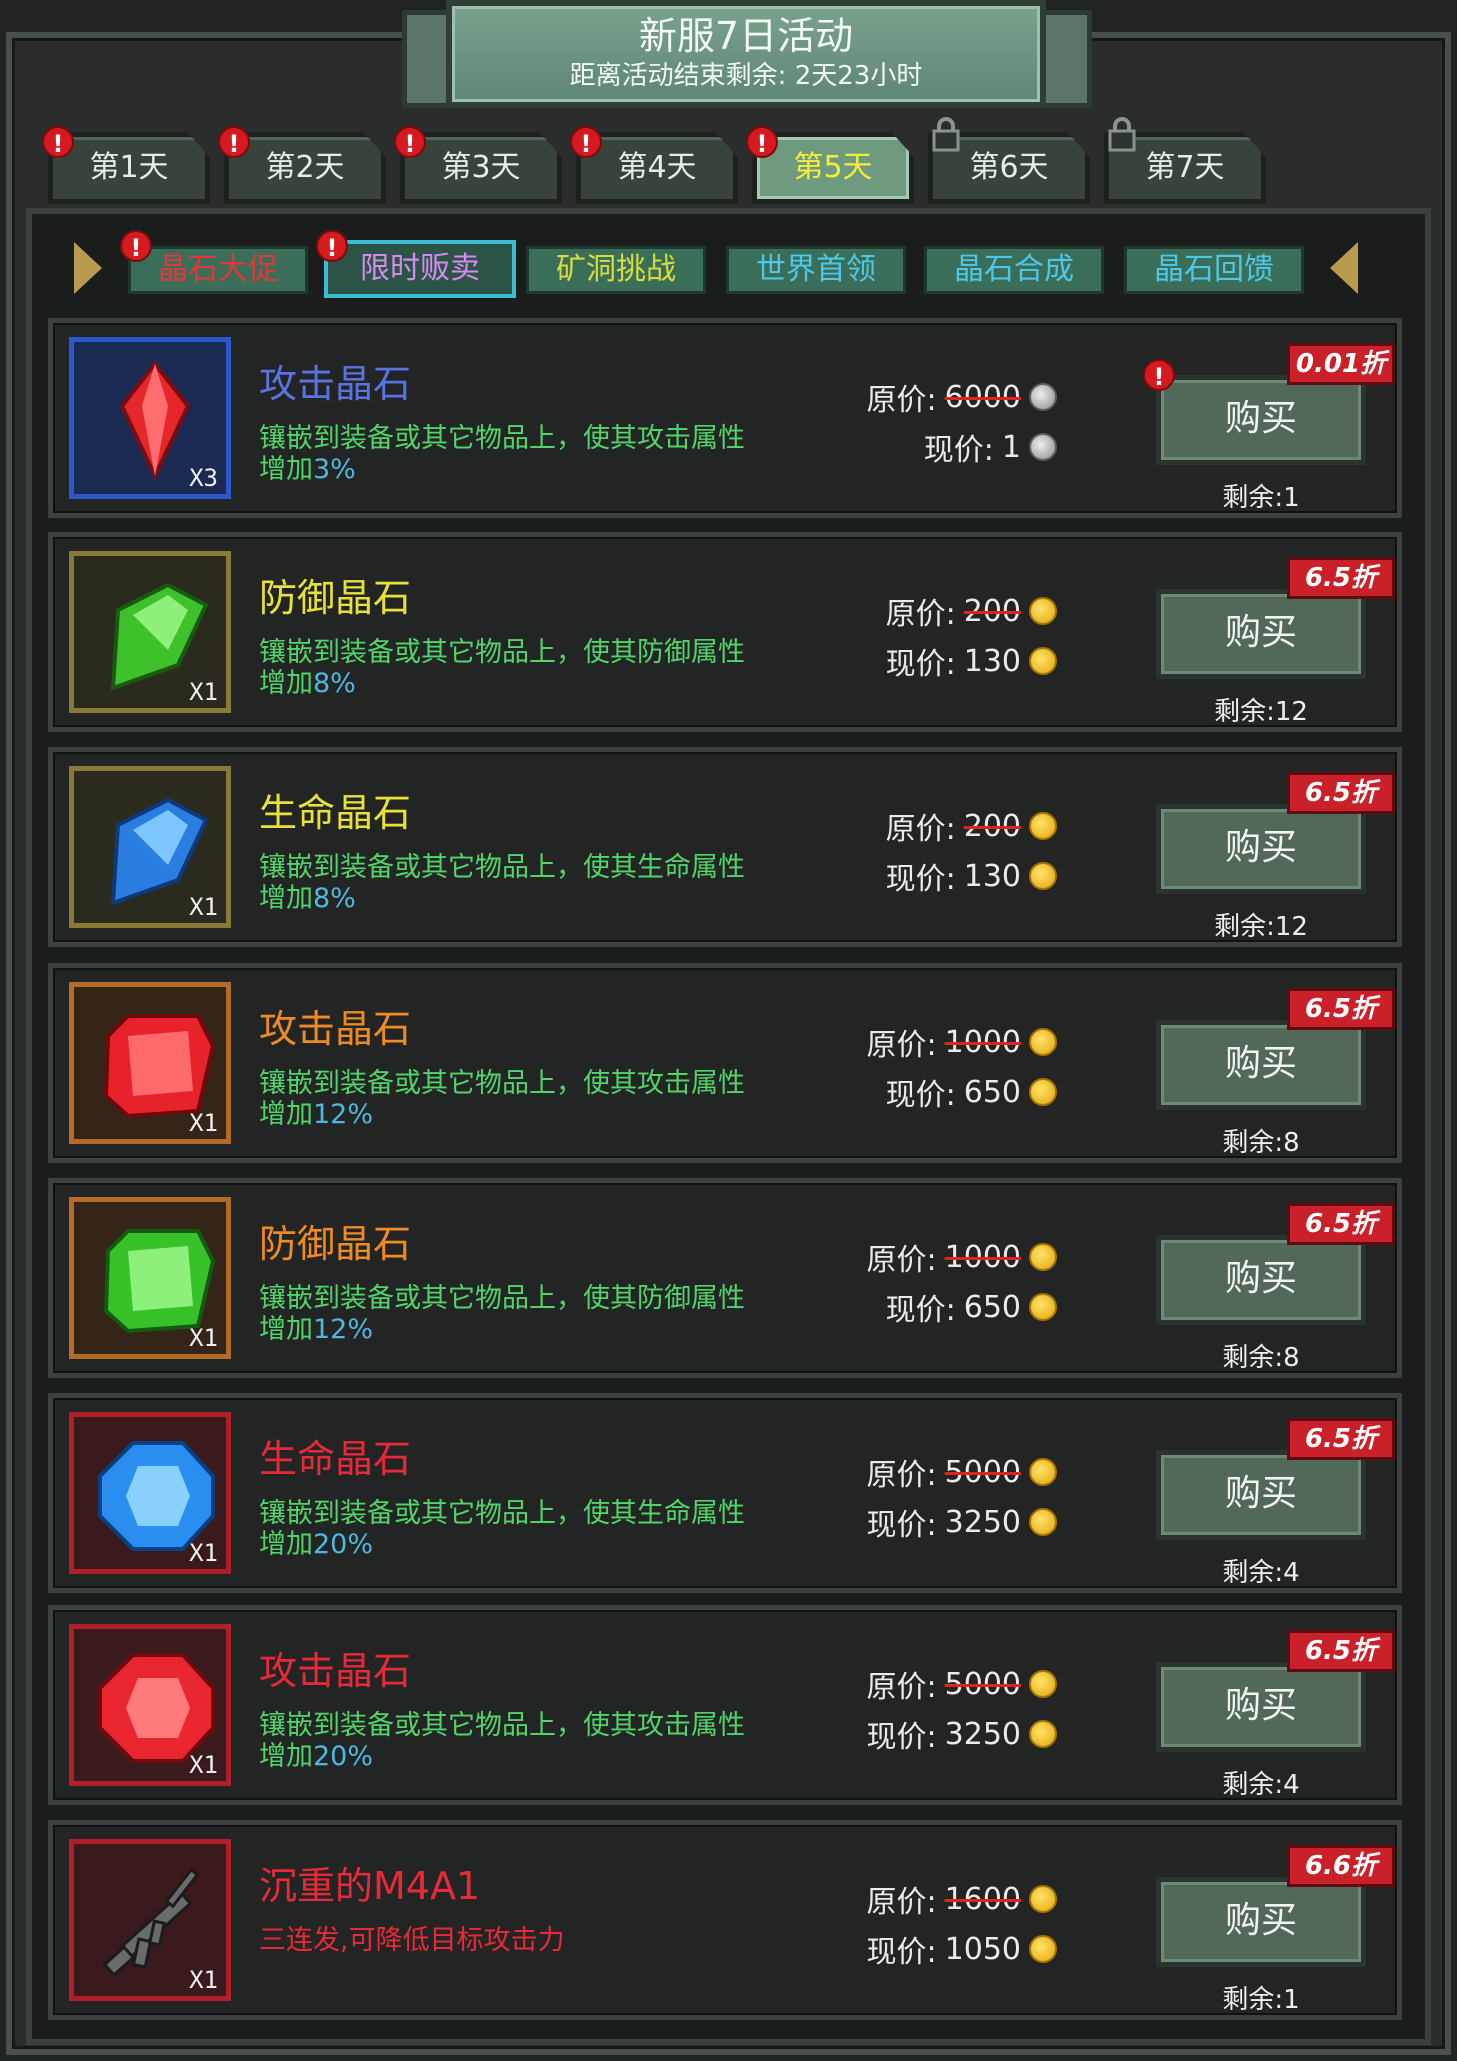 The width and height of the screenshot is (1457, 2061). What do you see at coordinates (1344, 268) in the screenshot?
I see `scroll-right-arrow-icon` at bounding box center [1344, 268].